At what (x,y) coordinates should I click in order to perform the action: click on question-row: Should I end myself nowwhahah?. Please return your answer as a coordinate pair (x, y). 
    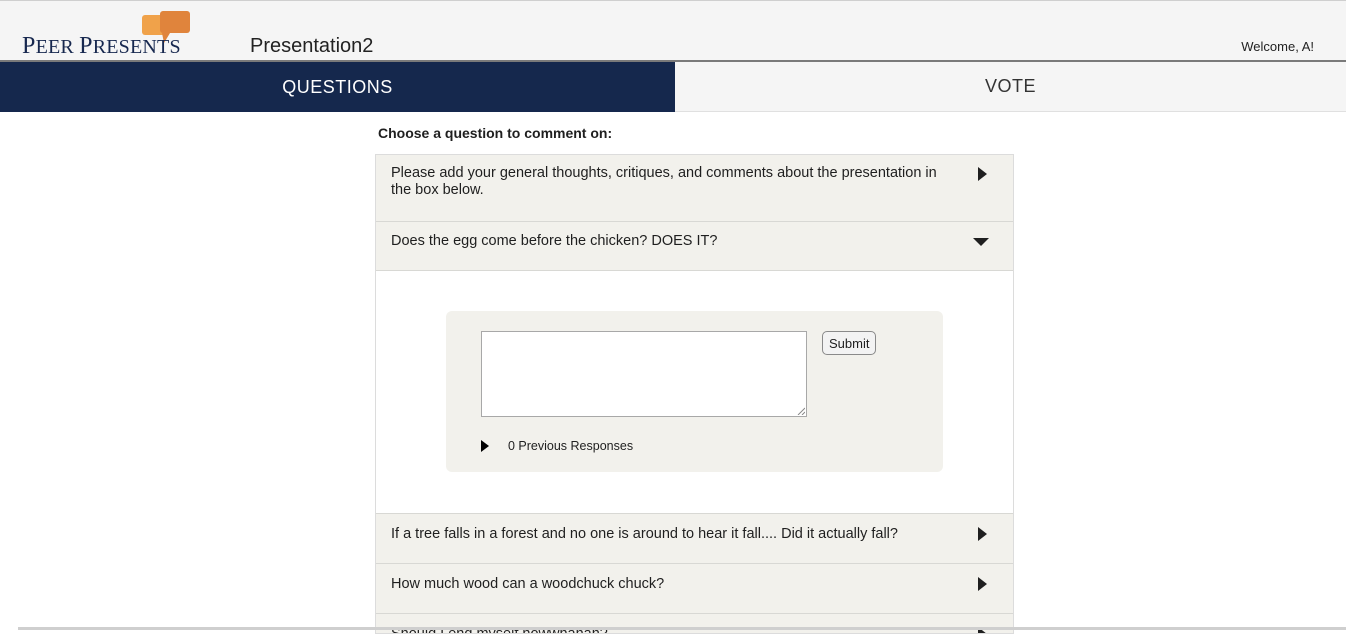
    Looking at the image, I should click on (694, 623).